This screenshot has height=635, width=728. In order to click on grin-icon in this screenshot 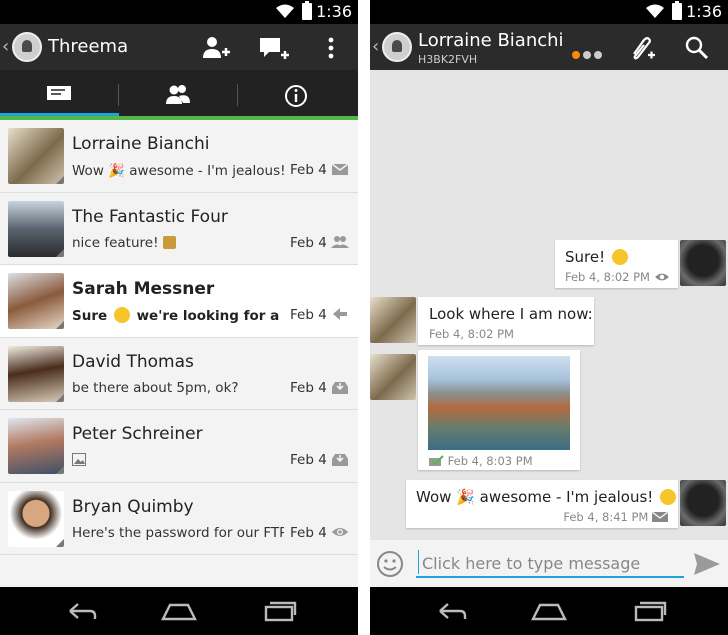, I will do `click(668, 497)`.